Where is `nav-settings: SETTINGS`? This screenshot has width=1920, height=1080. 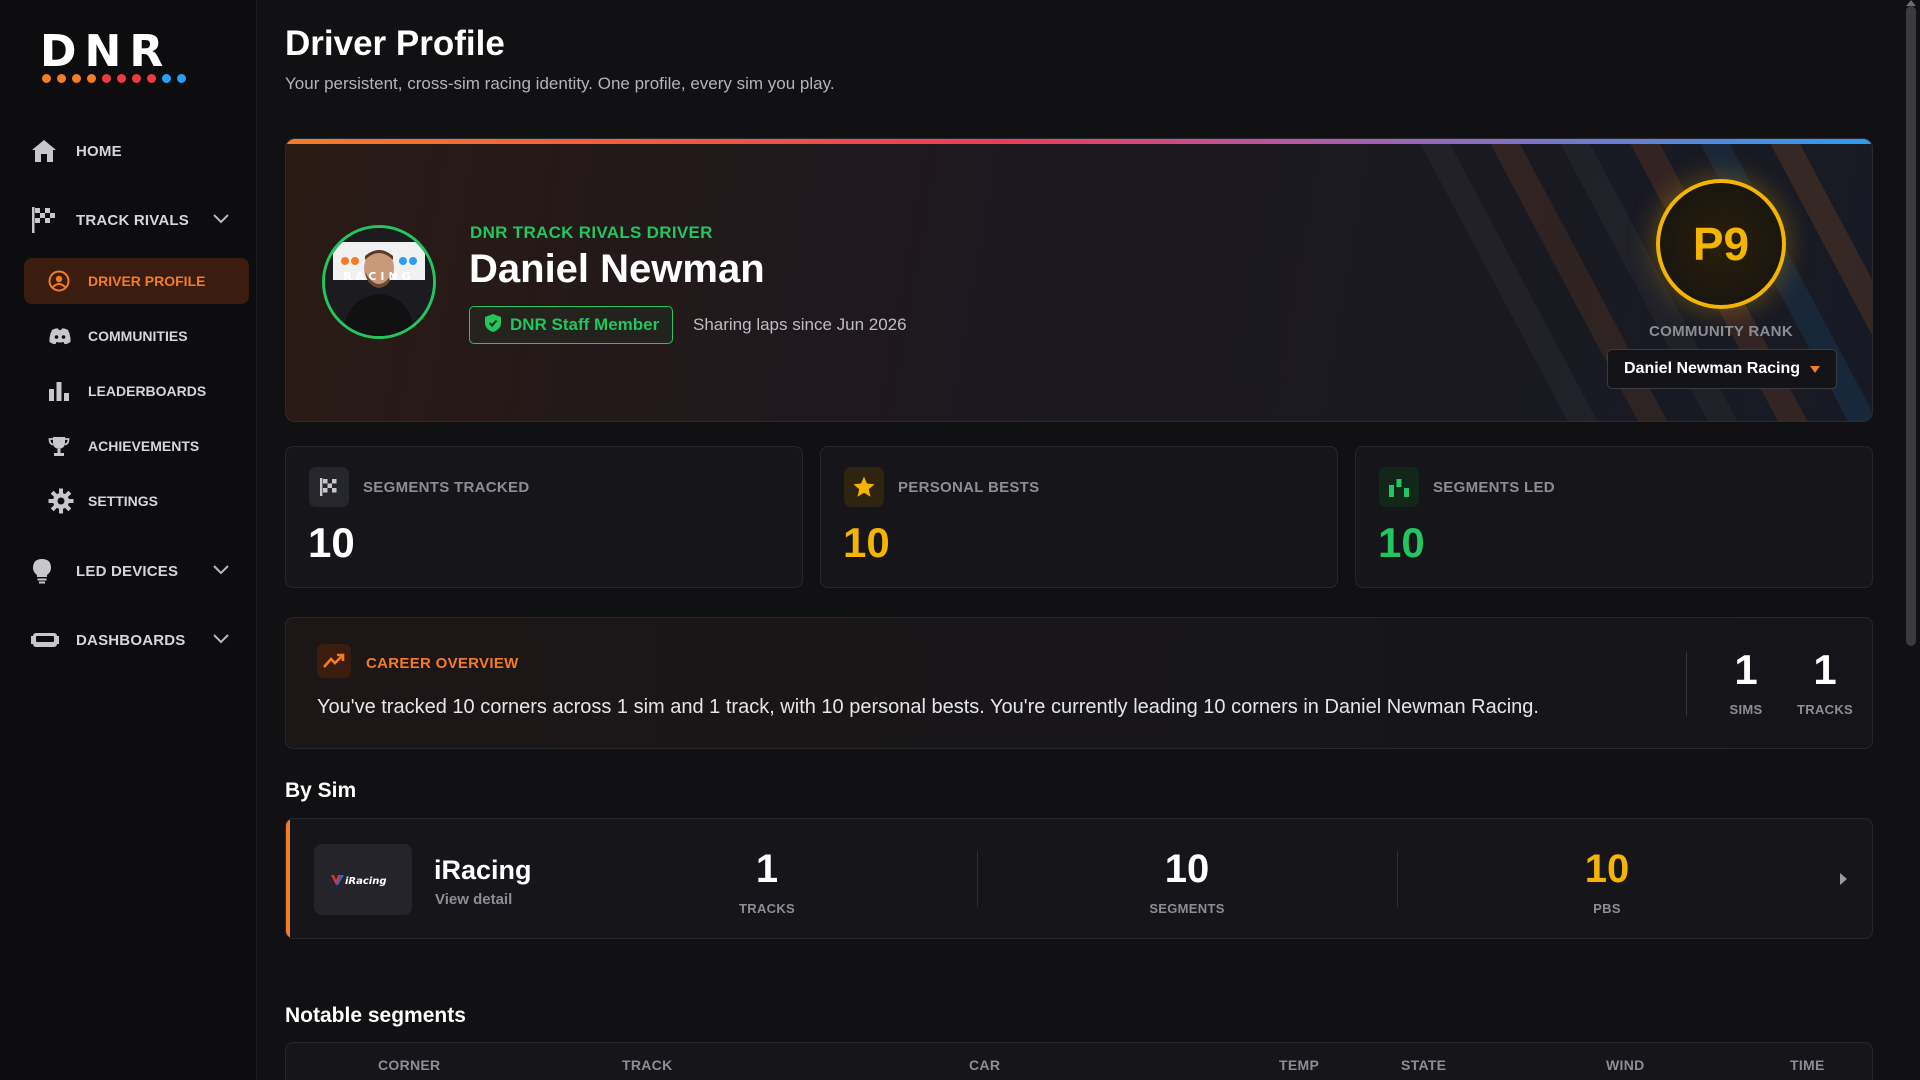
nav-settings: SETTINGS is located at coordinates (136, 501).